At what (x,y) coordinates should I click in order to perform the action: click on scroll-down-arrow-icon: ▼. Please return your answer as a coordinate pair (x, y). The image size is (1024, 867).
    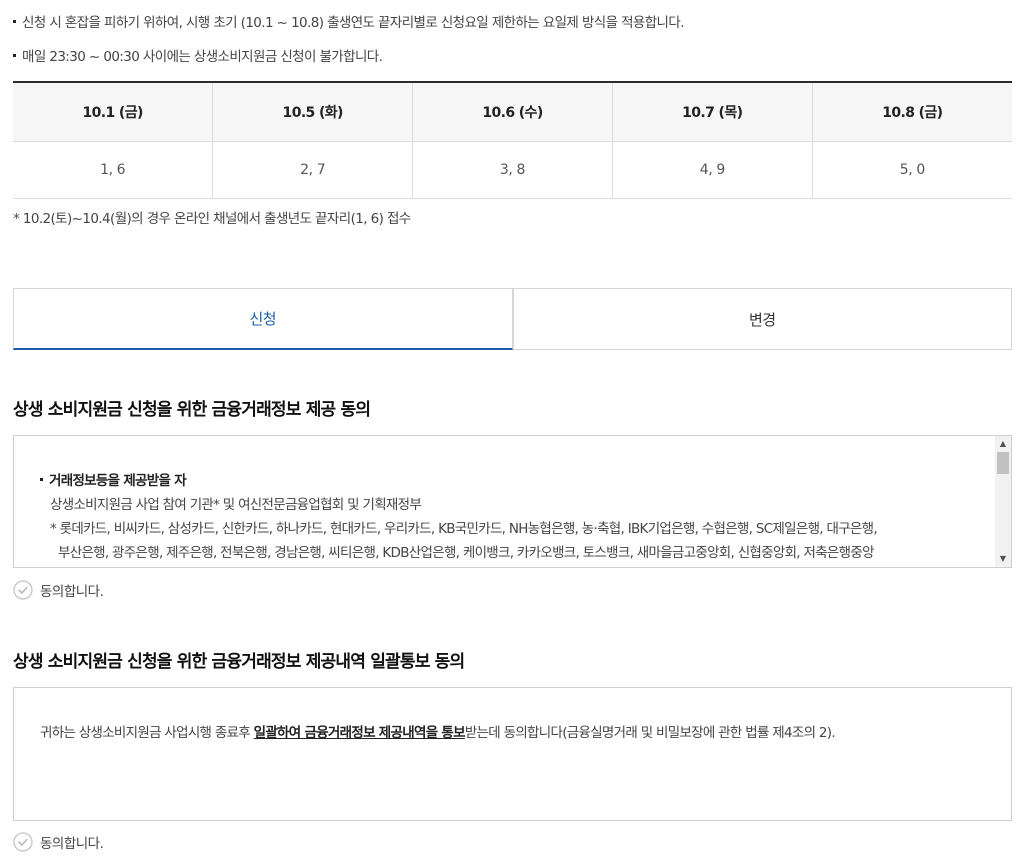
    Looking at the image, I should click on (1003, 559).